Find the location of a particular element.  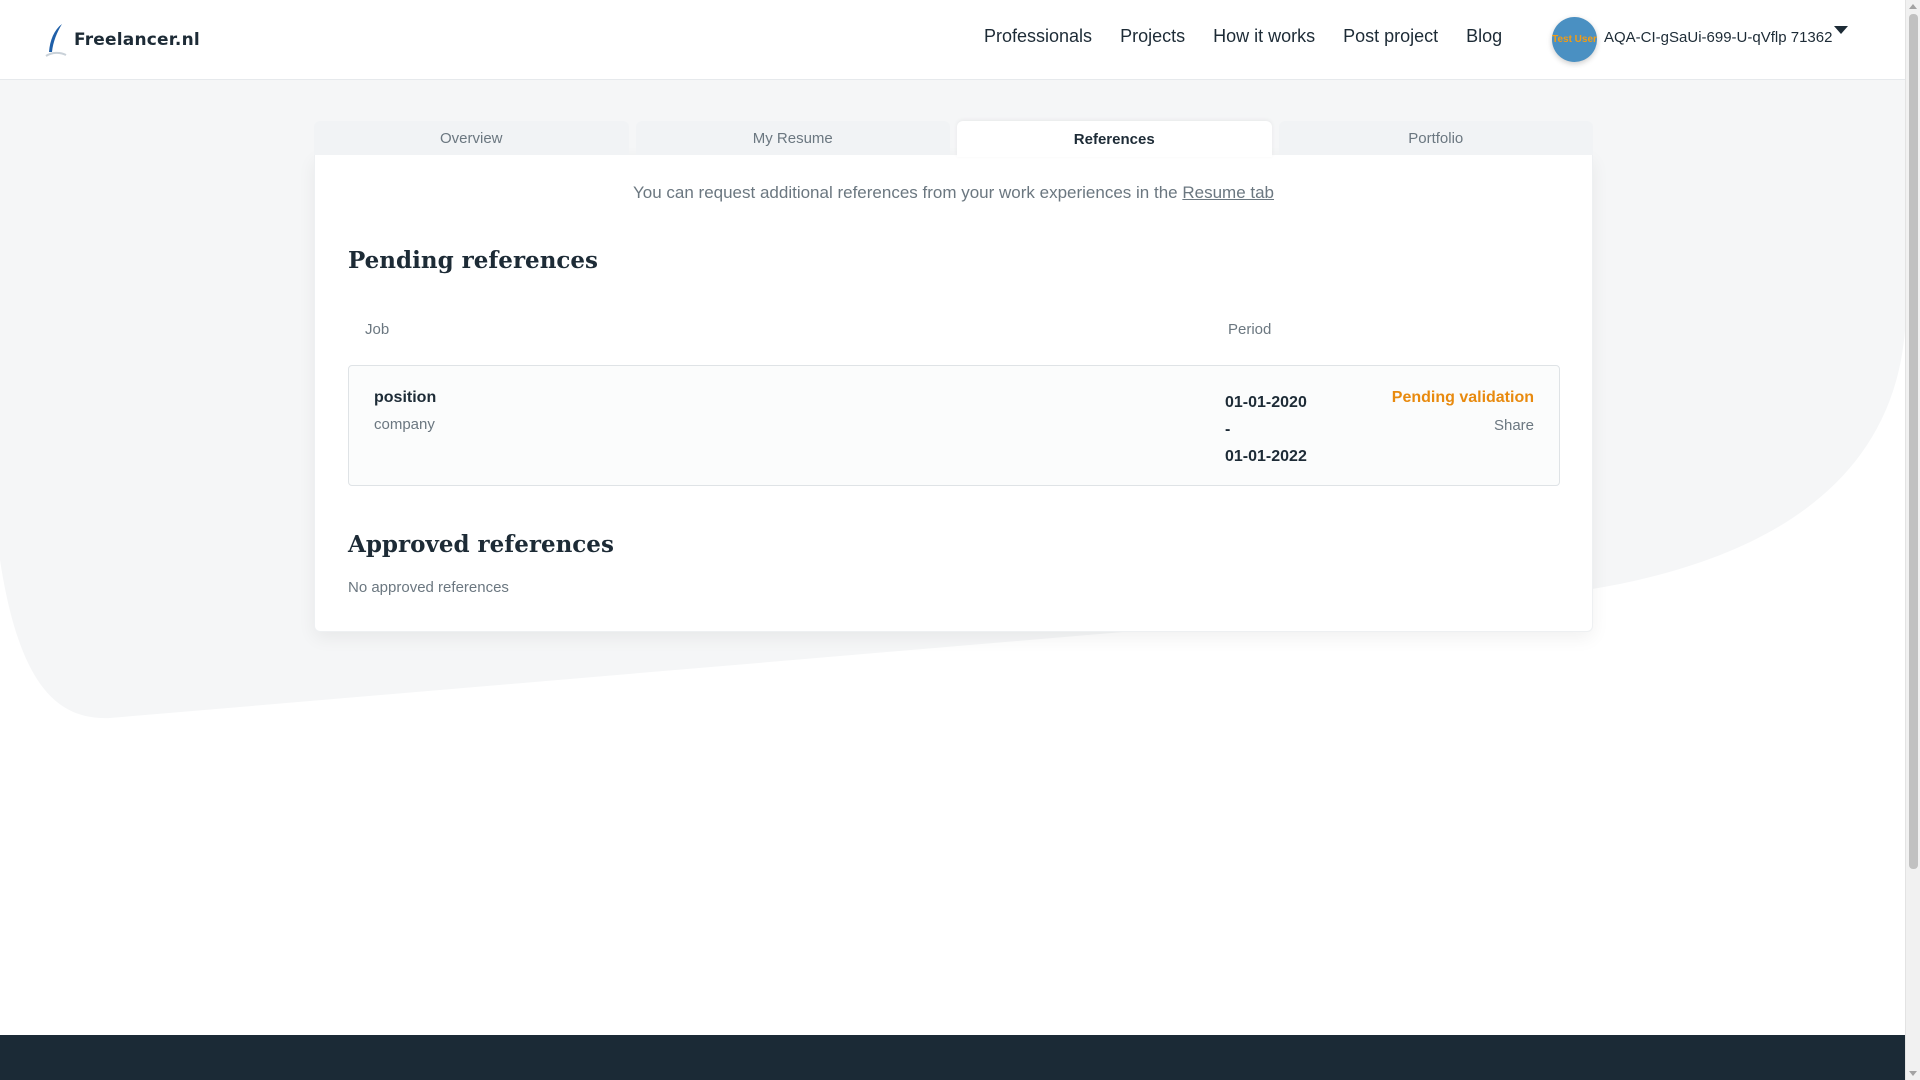

status-badge: Pending validation is located at coordinates (1462, 397).